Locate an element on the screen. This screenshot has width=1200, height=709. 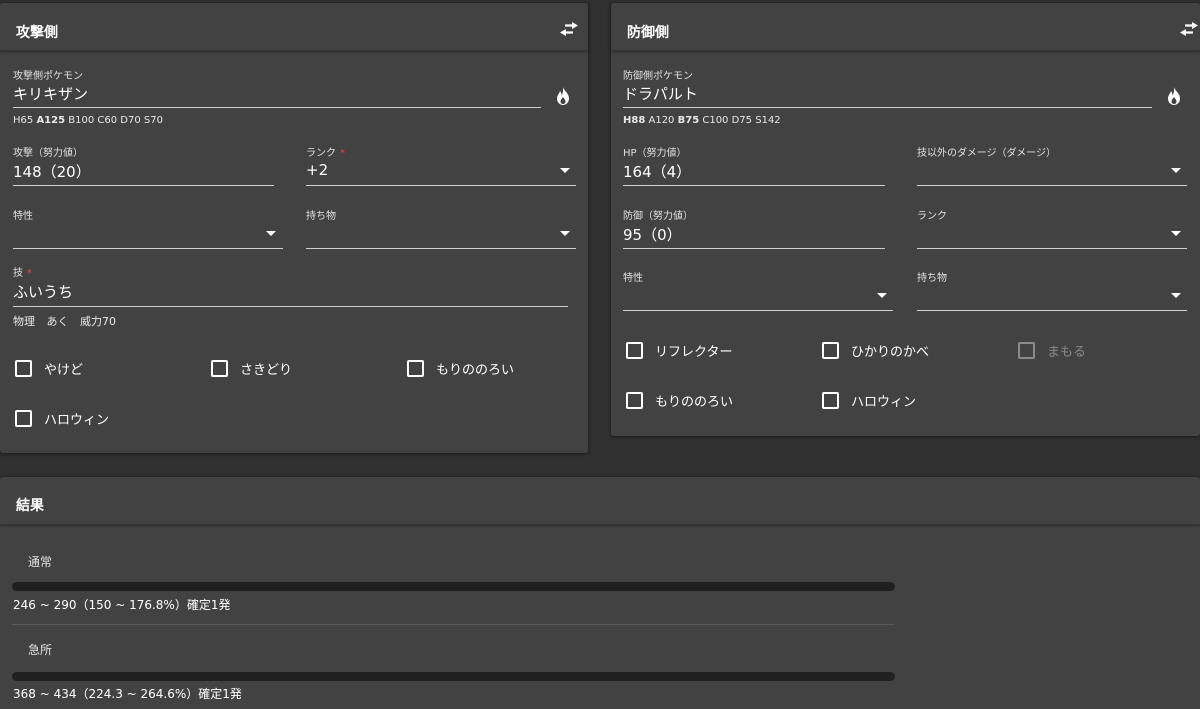
defender-rank-underline is located at coordinates (1052, 248).